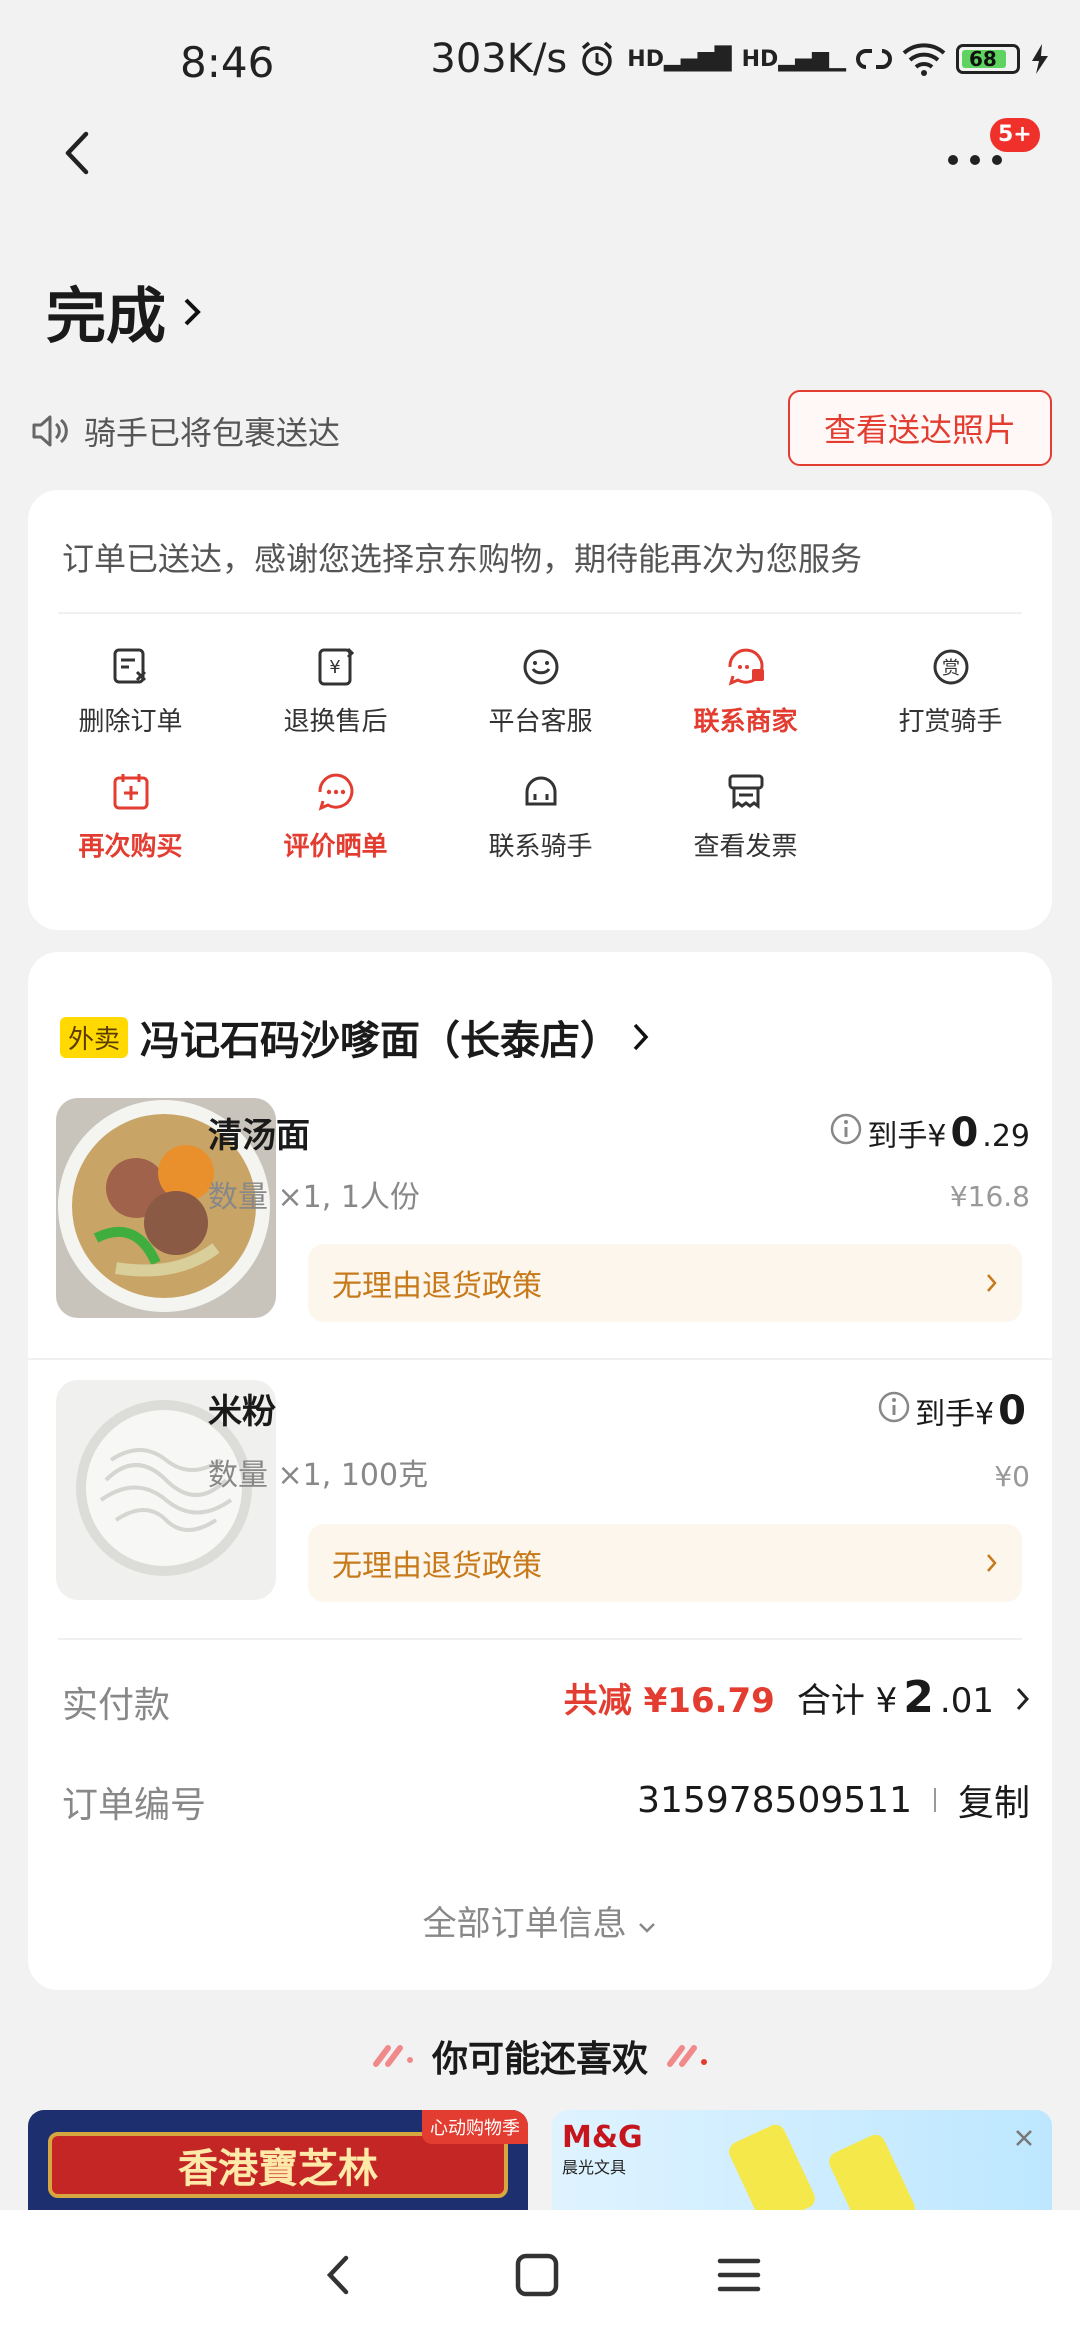  What do you see at coordinates (745, 691) in the screenshot?
I see `contact-merchant-button: 联系商家` at bounding box center [745, 691].